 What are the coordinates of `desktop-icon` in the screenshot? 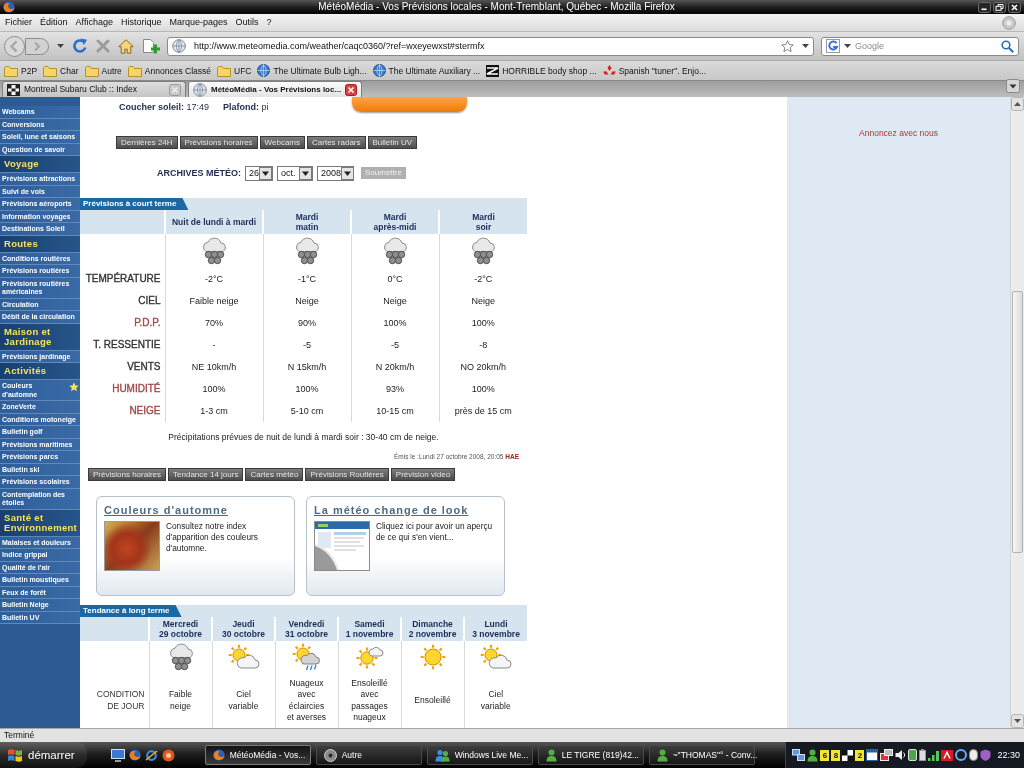 It's located at (117, 755).